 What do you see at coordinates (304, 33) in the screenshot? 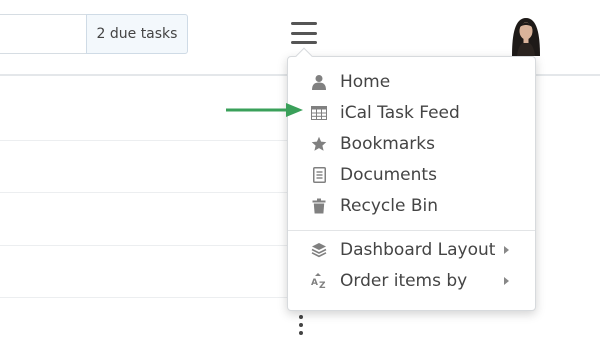
I see `hamburger-menu-icon` at bounding box center [304, 33].